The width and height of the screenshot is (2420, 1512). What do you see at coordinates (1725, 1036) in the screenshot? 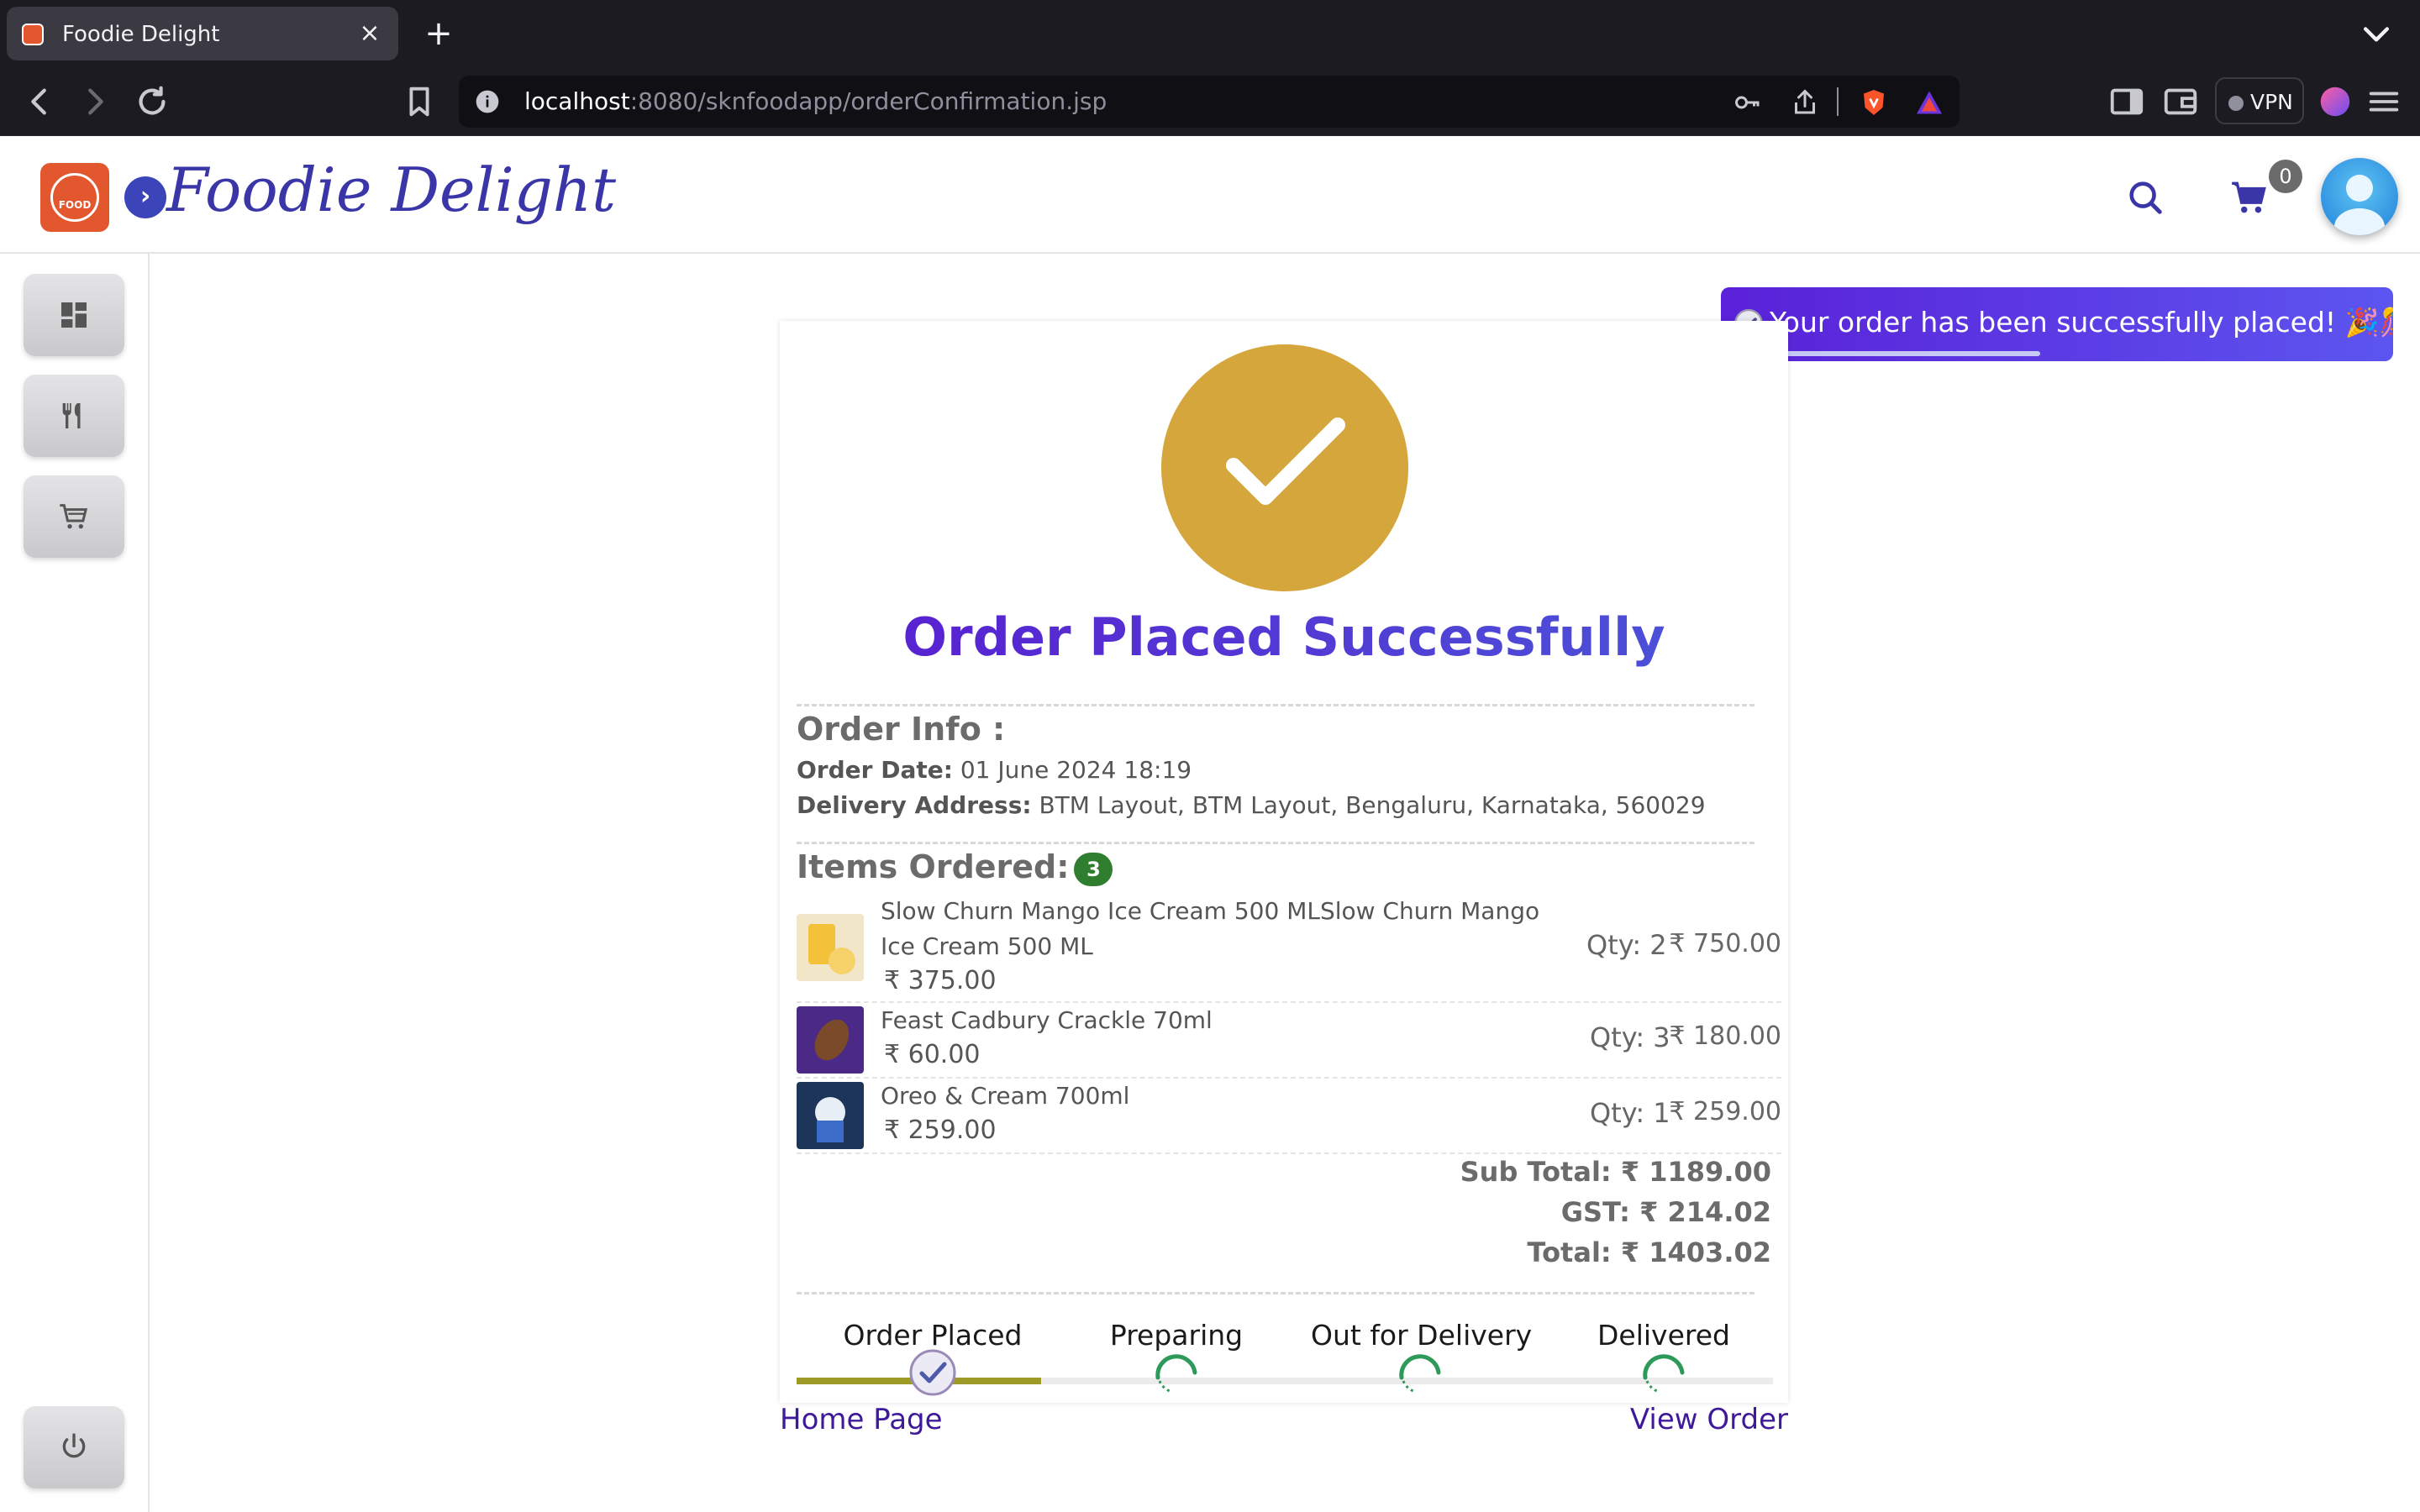
I see `item-total: ₹ 180.00` at bounding box center [1725, 1036].